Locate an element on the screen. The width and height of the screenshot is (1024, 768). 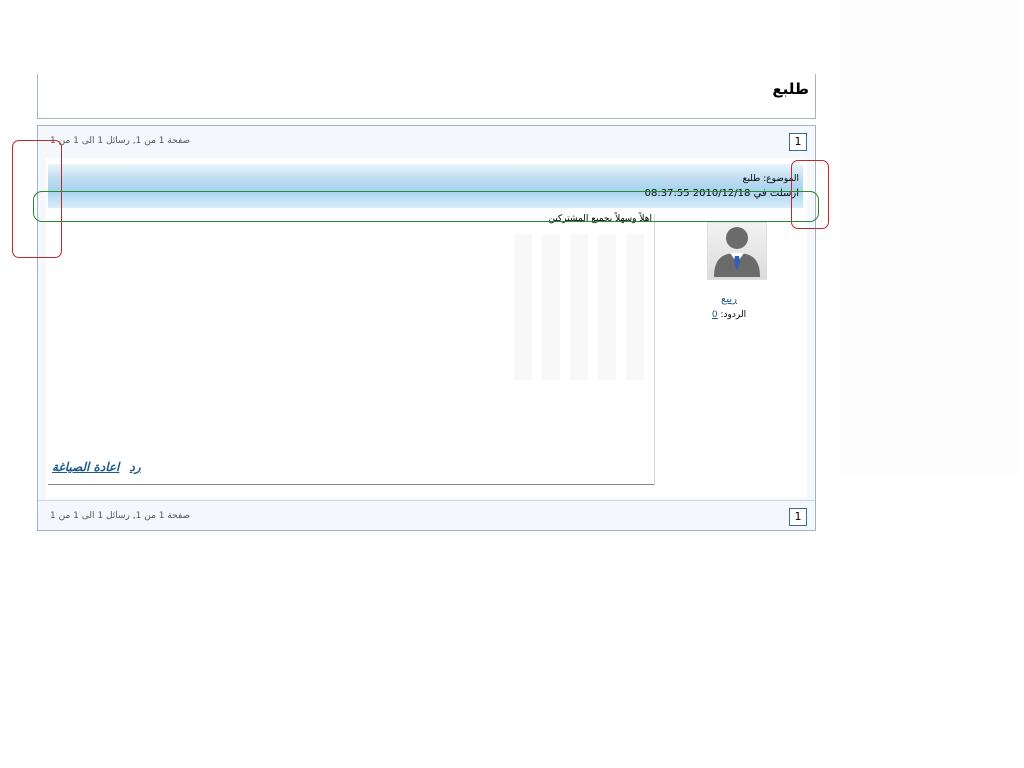
topic-title-box: طلبع is located at coordinates (426, 96).